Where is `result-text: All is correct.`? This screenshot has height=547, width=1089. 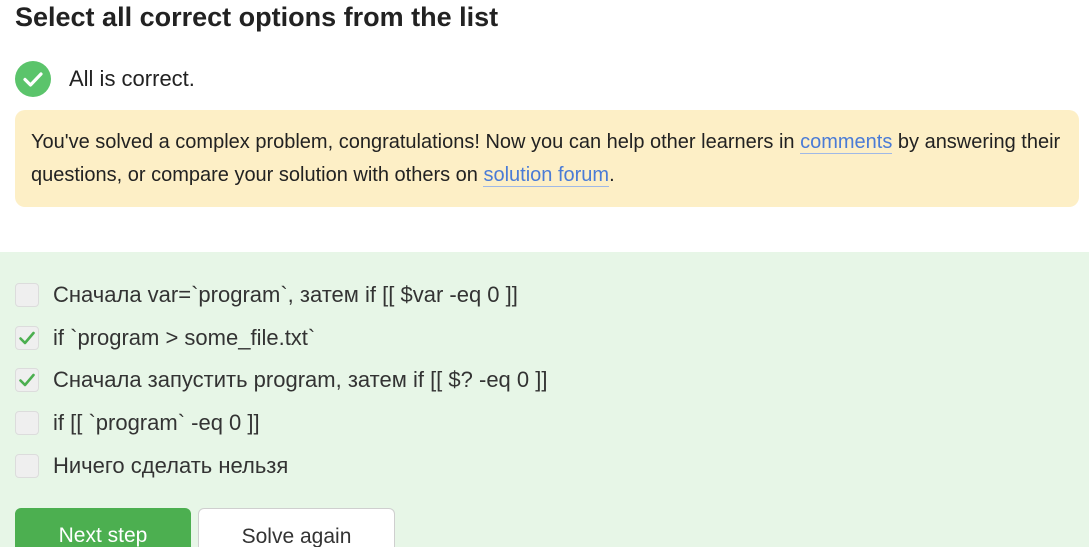 result-text: All is correct. is located at coordinates (132, 78).